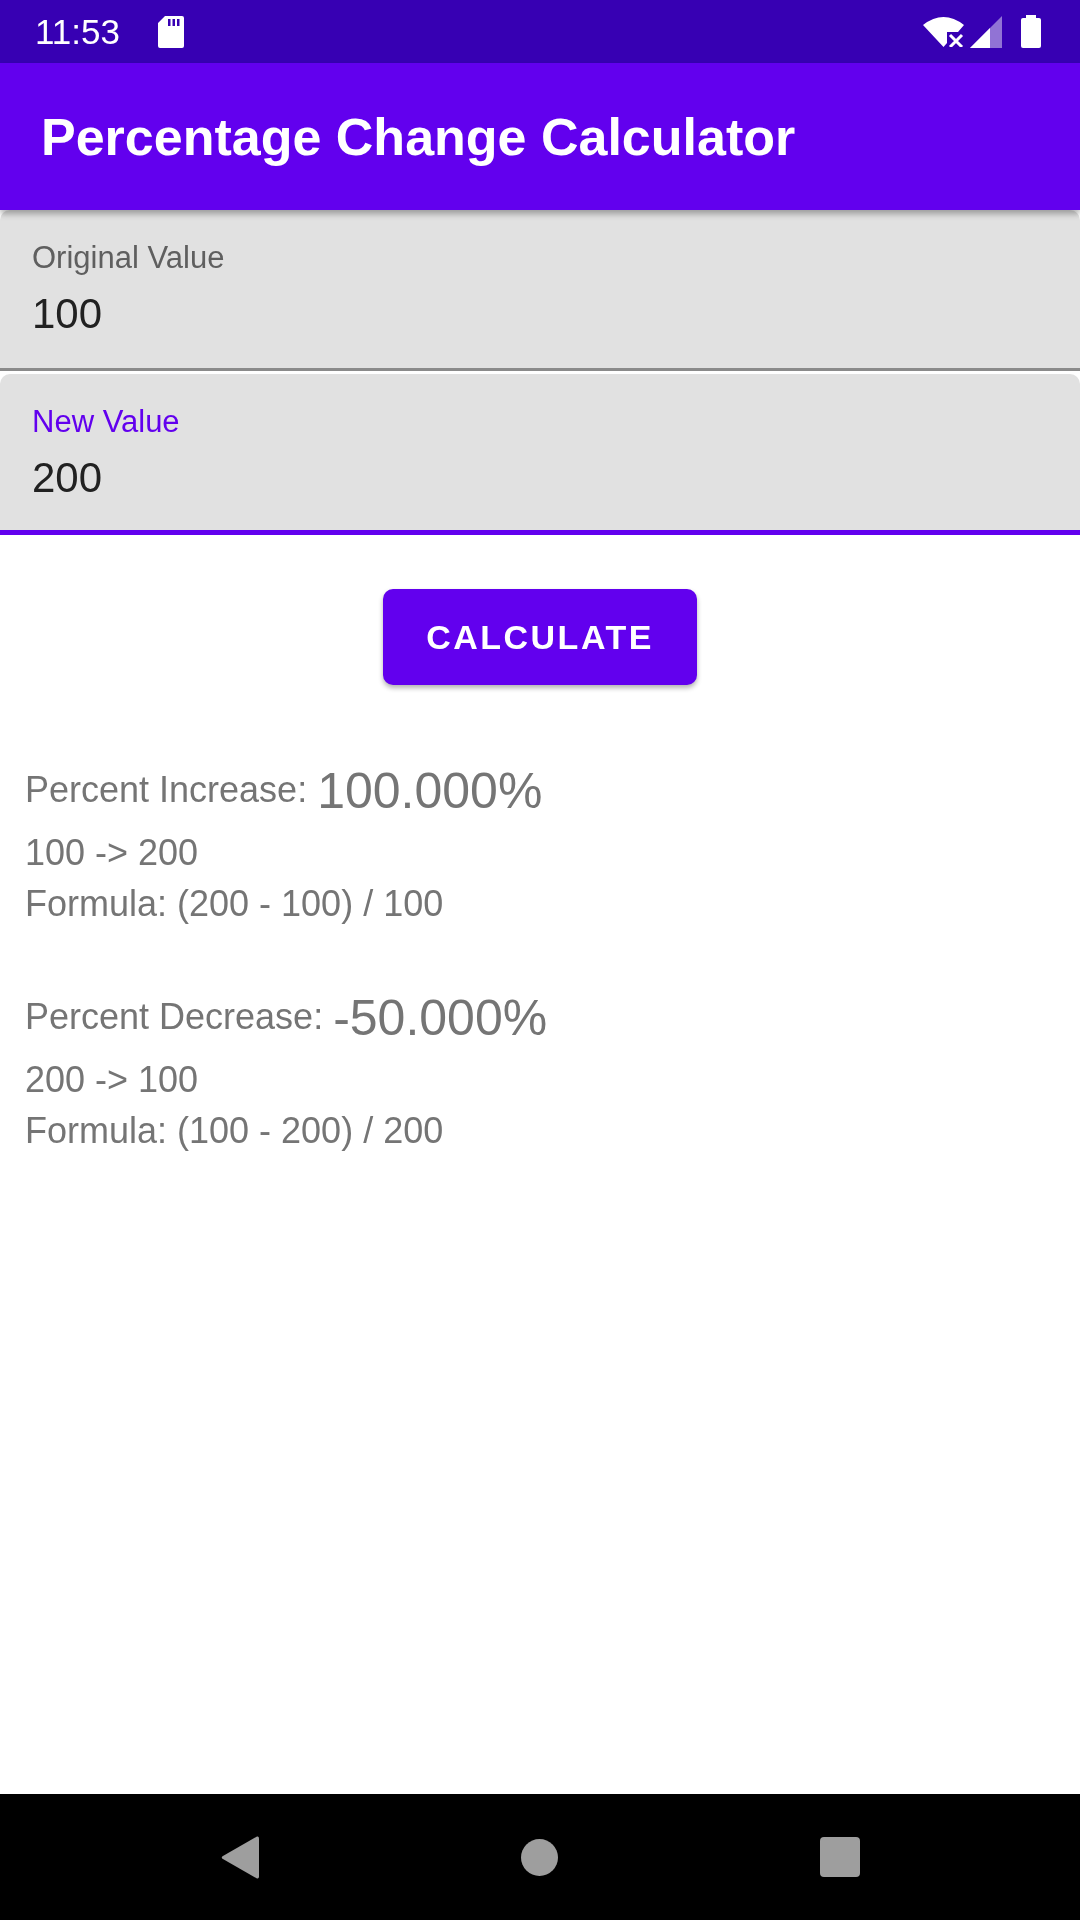 The width and height of the screenshot is (1080, 1920). Describe the element at coordinates (239, 1857) in the screenshot. I see `back-icon` at that location.